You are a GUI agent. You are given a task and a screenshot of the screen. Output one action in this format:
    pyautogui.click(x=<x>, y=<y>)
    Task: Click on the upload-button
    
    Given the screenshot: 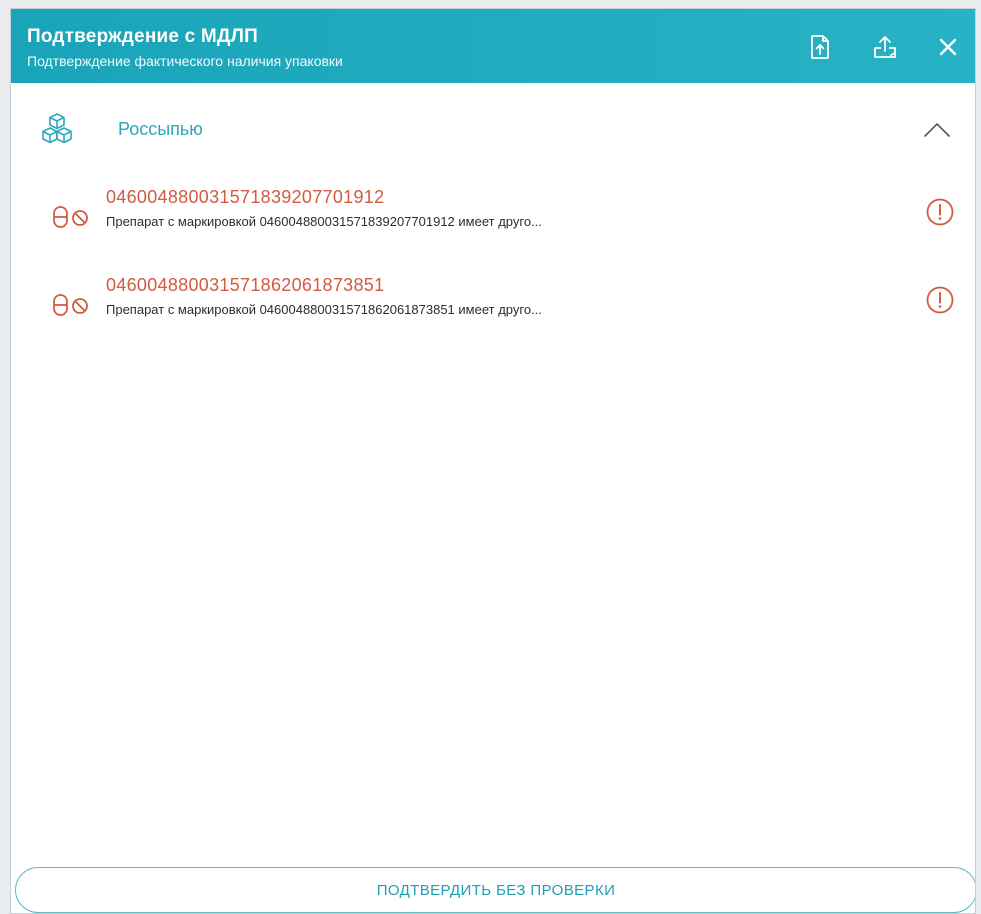 What is the action you would take?
    pyautogui.click(x=885, y=47)
    